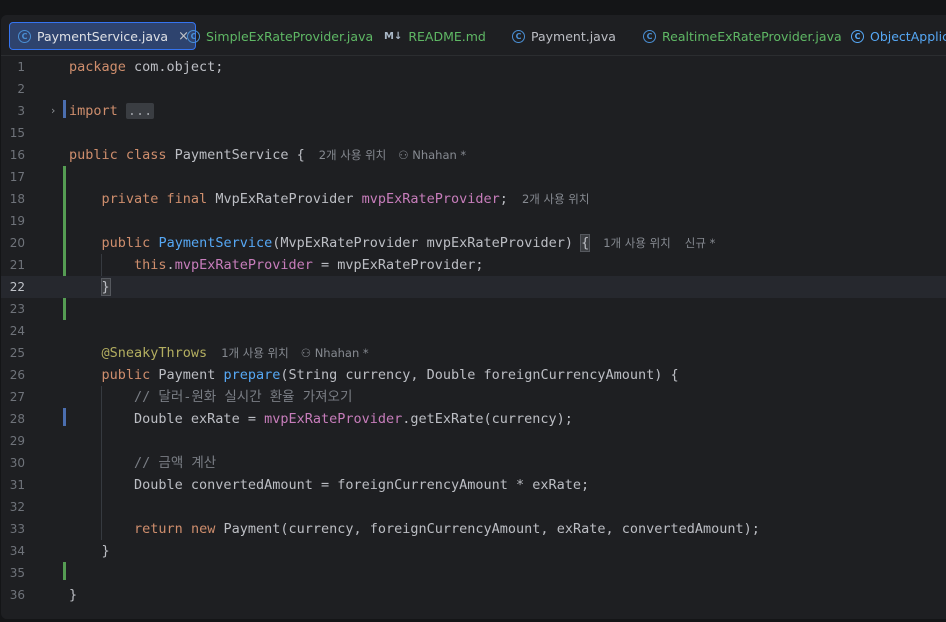  I want to click on code-line: 25 @SneakyThrows 1개 사용 위치 ⚇ Nhahan *, so click(473, 353).